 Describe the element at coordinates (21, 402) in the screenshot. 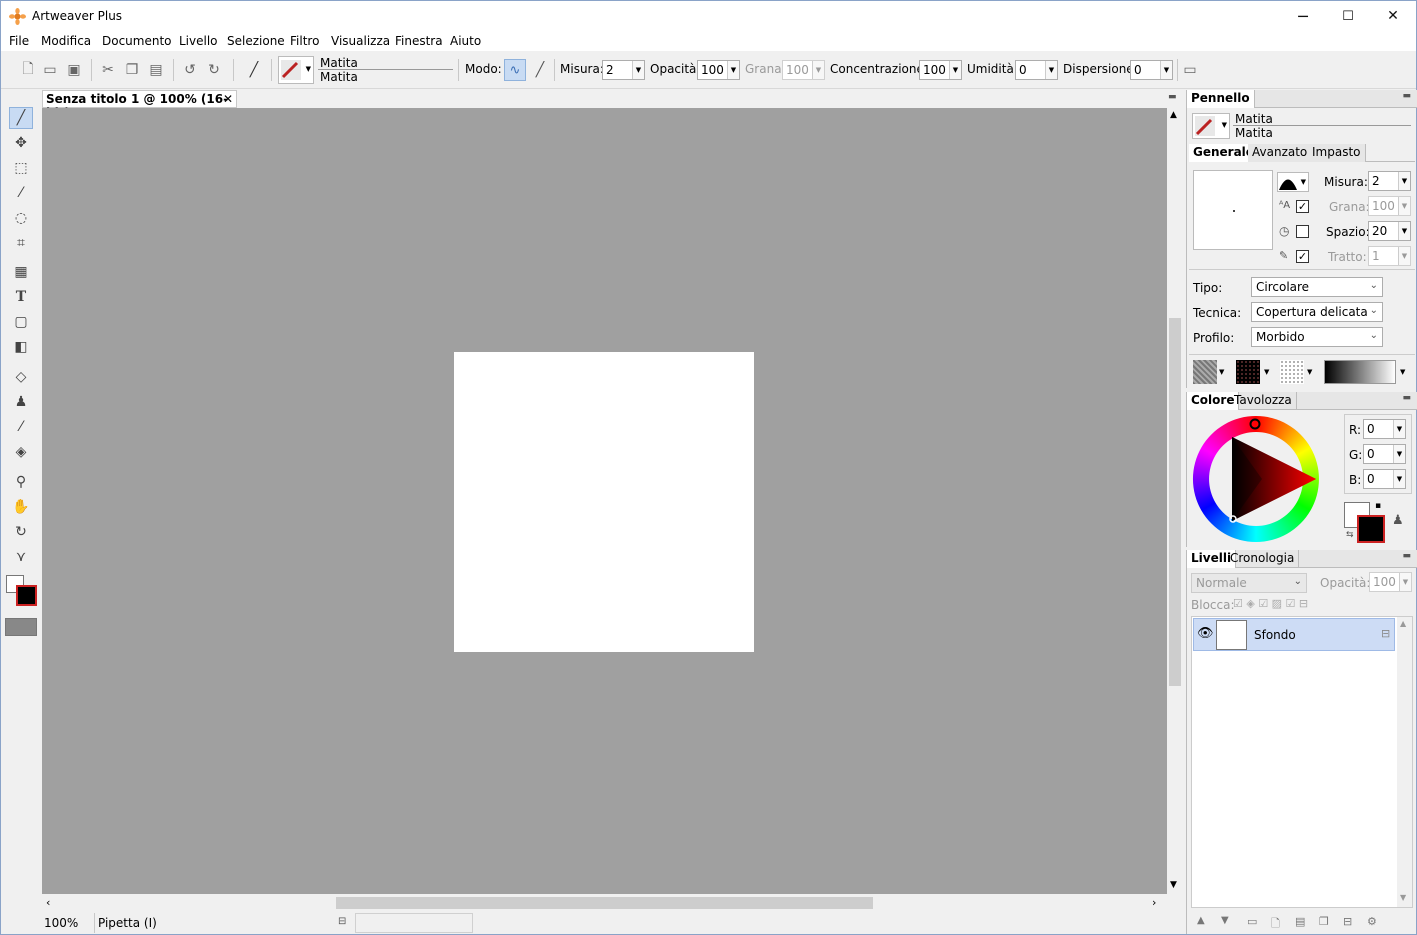

I see `clone-stamp-icon: ♟` at that location.